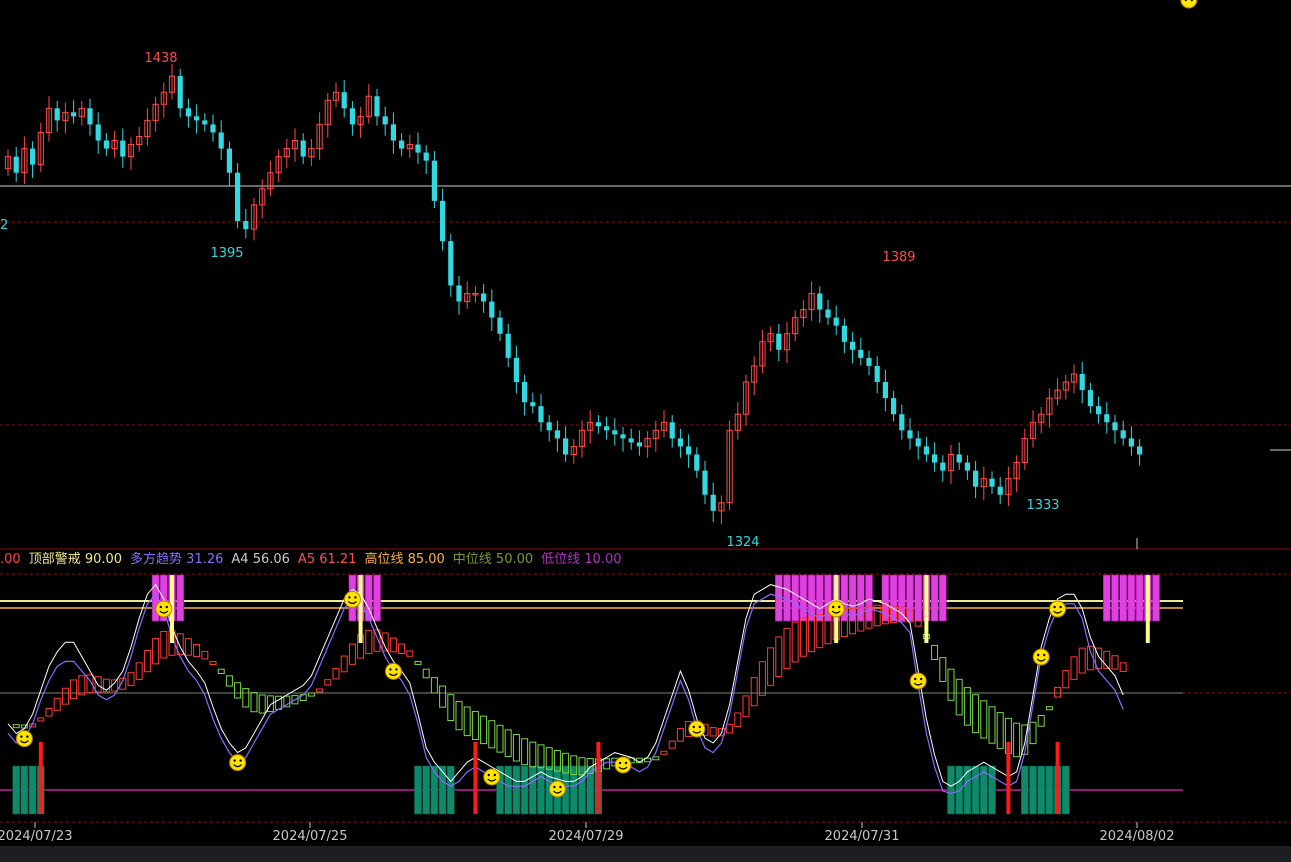 This screenshot has height=862, width=1291. I want to click on price-label: 1333, so click(1042, 505).